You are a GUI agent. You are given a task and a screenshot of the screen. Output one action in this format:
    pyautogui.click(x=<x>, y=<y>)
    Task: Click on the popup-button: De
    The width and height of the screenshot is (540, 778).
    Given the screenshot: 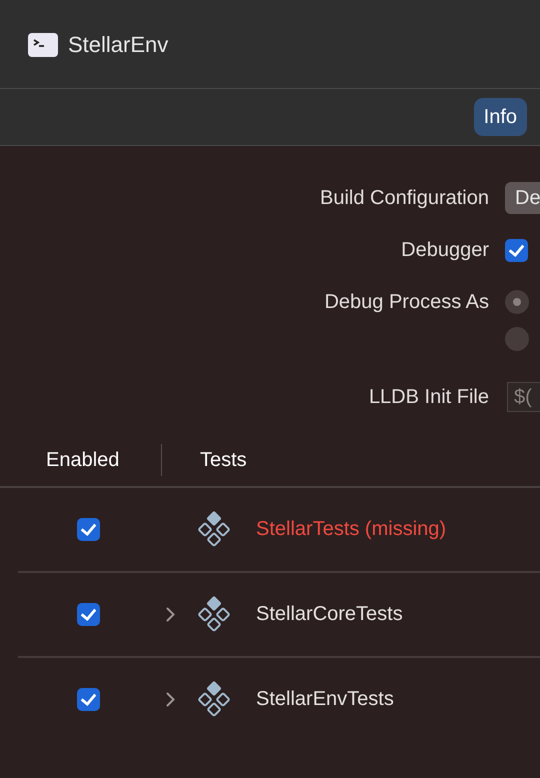 What is the action you would take?
    pyautogui.click(x=522, y=198)
    